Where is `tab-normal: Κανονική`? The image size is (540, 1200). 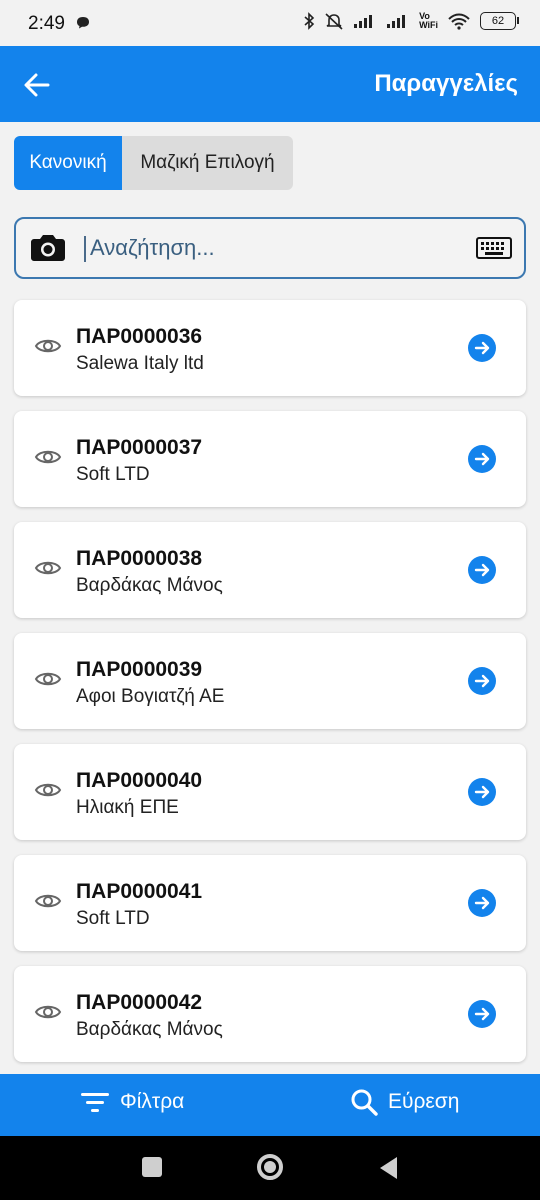
tab-normal: Κανονική is located at coordinates (68, 163).